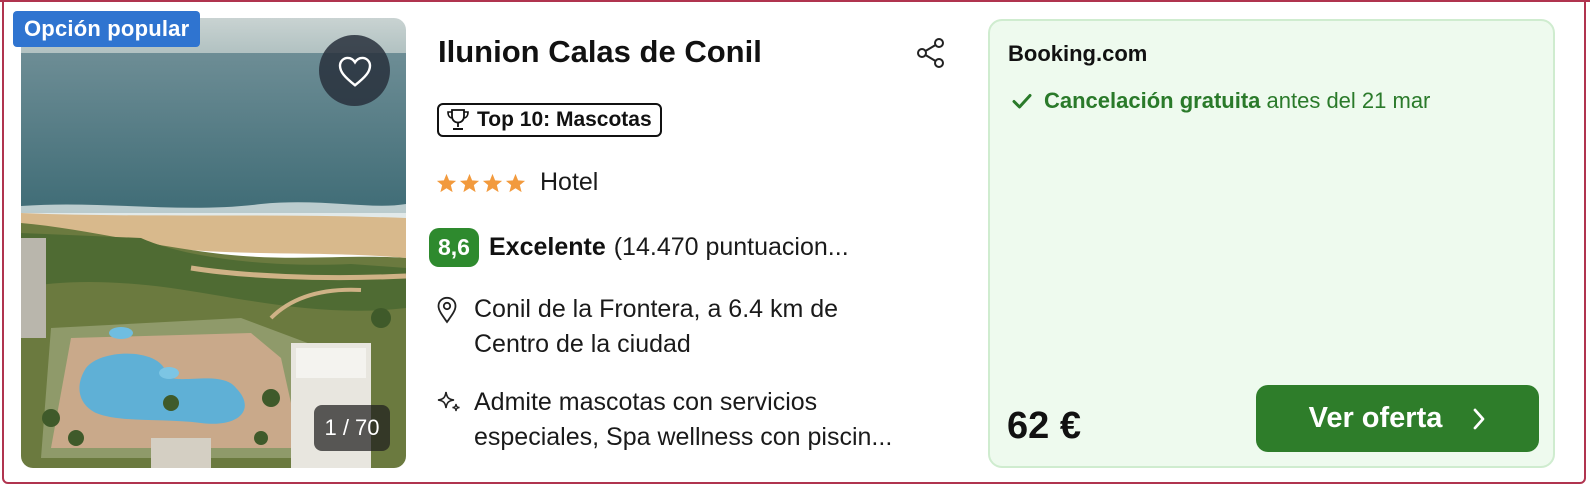  I want to click on price: 62 €, so click(1044, 426).